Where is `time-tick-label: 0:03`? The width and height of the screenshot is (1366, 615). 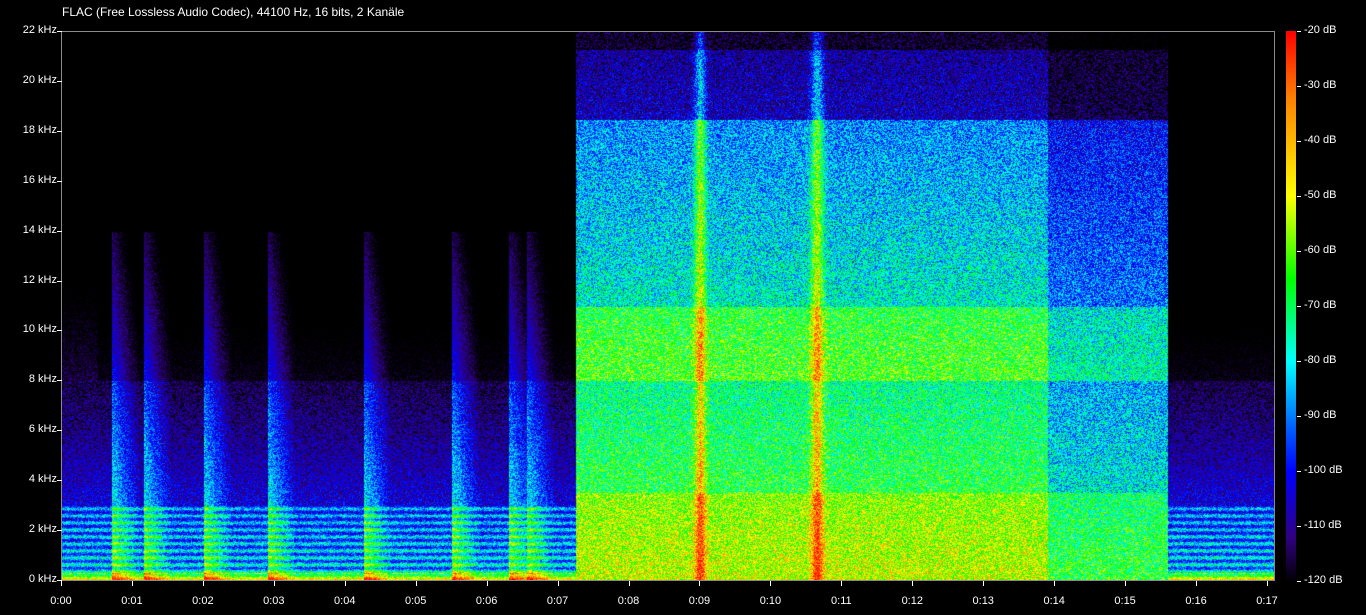 time-tick-label: 0:03 is located at coordinates (274, 601).